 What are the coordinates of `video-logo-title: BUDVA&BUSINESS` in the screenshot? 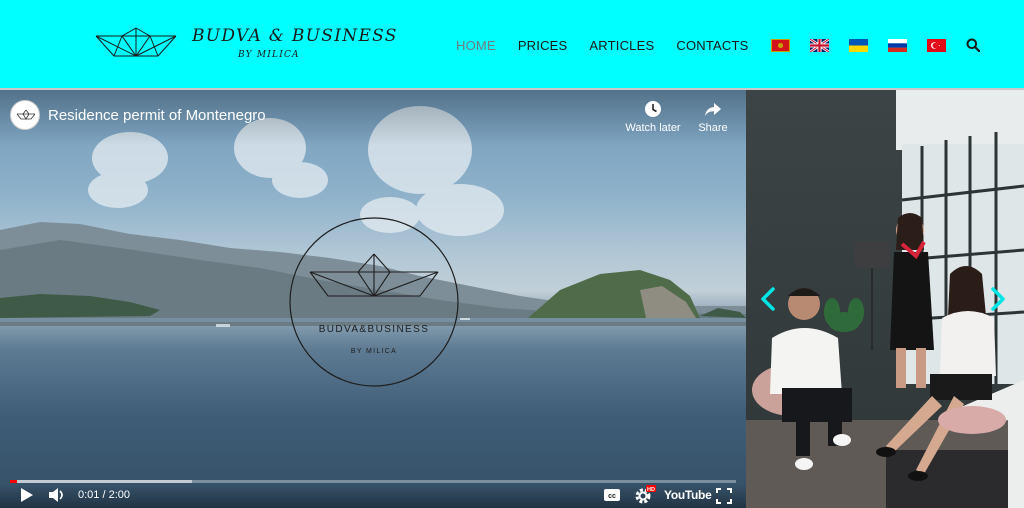 It's located at (374, 329).